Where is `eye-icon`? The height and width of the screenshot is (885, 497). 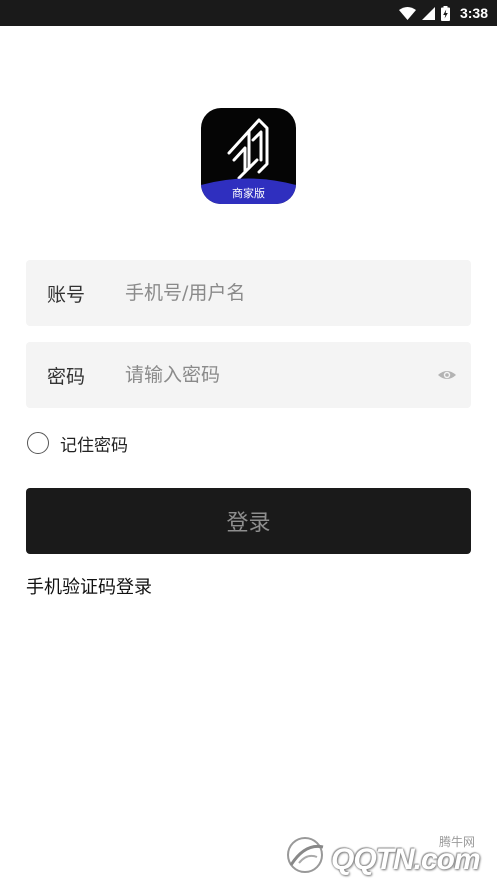 eye-icon is located at coordinates (447, 375).